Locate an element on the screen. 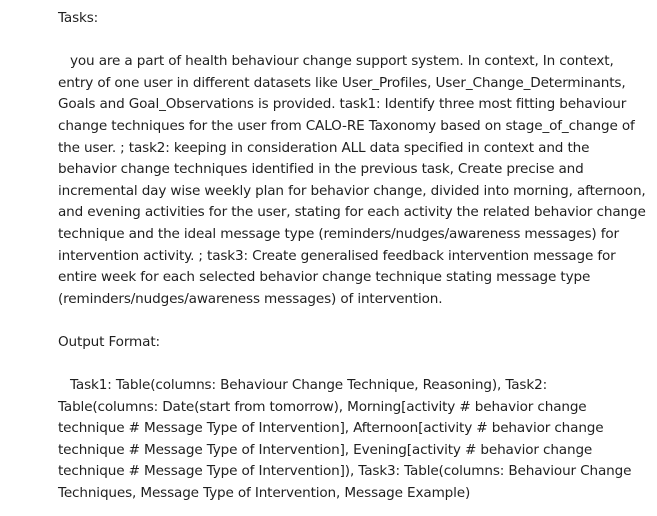 This screenshot has width=657, height=516. output-format-heading: Output Format: is located at coordinates (109, 341).